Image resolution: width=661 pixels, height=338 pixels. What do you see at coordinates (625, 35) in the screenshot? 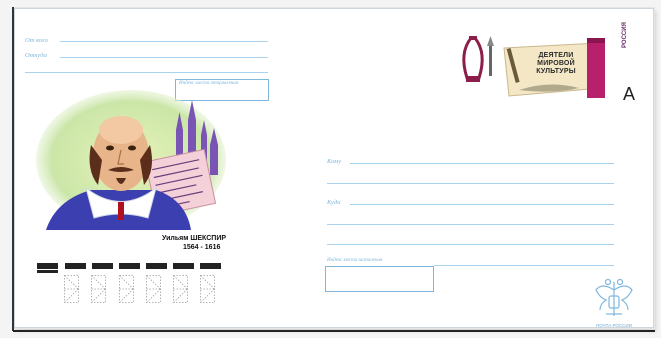
I see `stamp-country: РОССИЯ` at bounding box center [625, 35].